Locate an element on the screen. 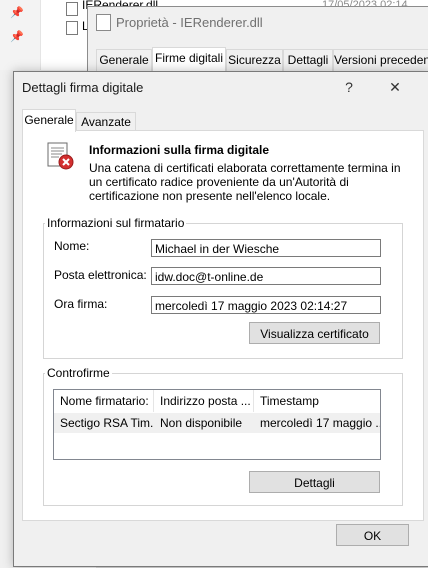 The height and width of the screenshot is (568, 428). info-heading: Informazioni sulla firma digitale is located at coordinates (179, 150).